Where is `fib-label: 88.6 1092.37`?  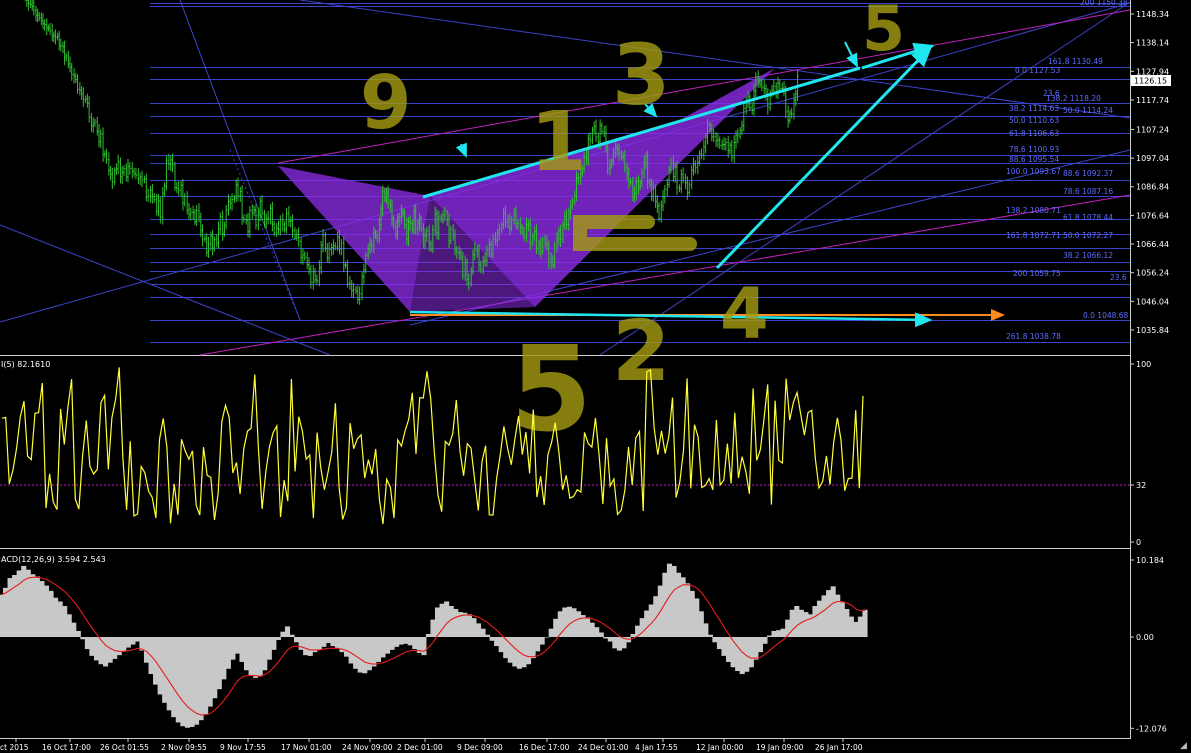
fib-label: 88.6 1092.37 is located at coordinates (1088, 173).